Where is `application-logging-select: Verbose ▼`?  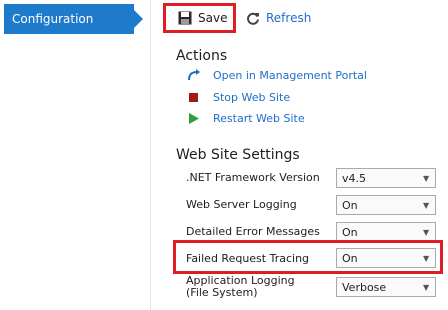 application-logging-select: Verbose ▼ is located at coordinates (386, 287).